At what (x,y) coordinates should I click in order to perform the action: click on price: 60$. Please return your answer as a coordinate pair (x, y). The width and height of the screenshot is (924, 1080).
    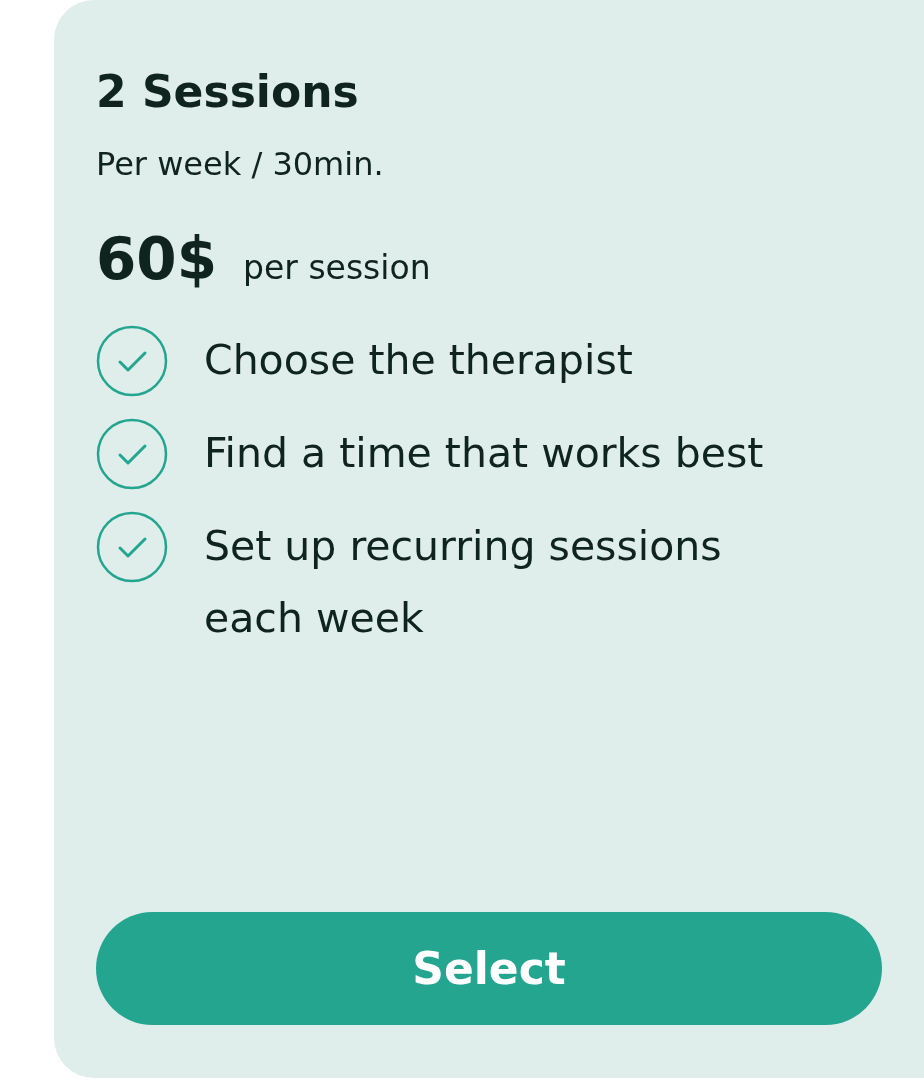
    Looking at the image, I should click on (157, 259).